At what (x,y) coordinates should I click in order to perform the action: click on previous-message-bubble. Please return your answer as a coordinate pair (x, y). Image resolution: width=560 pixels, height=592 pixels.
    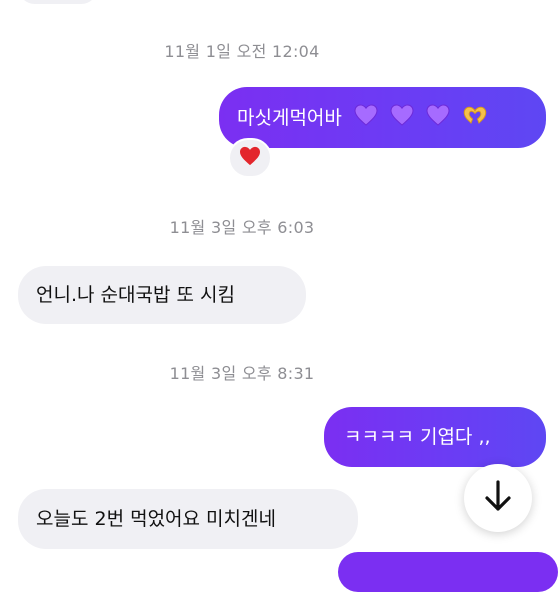
    Looking at the image, I should click on (58, 2).